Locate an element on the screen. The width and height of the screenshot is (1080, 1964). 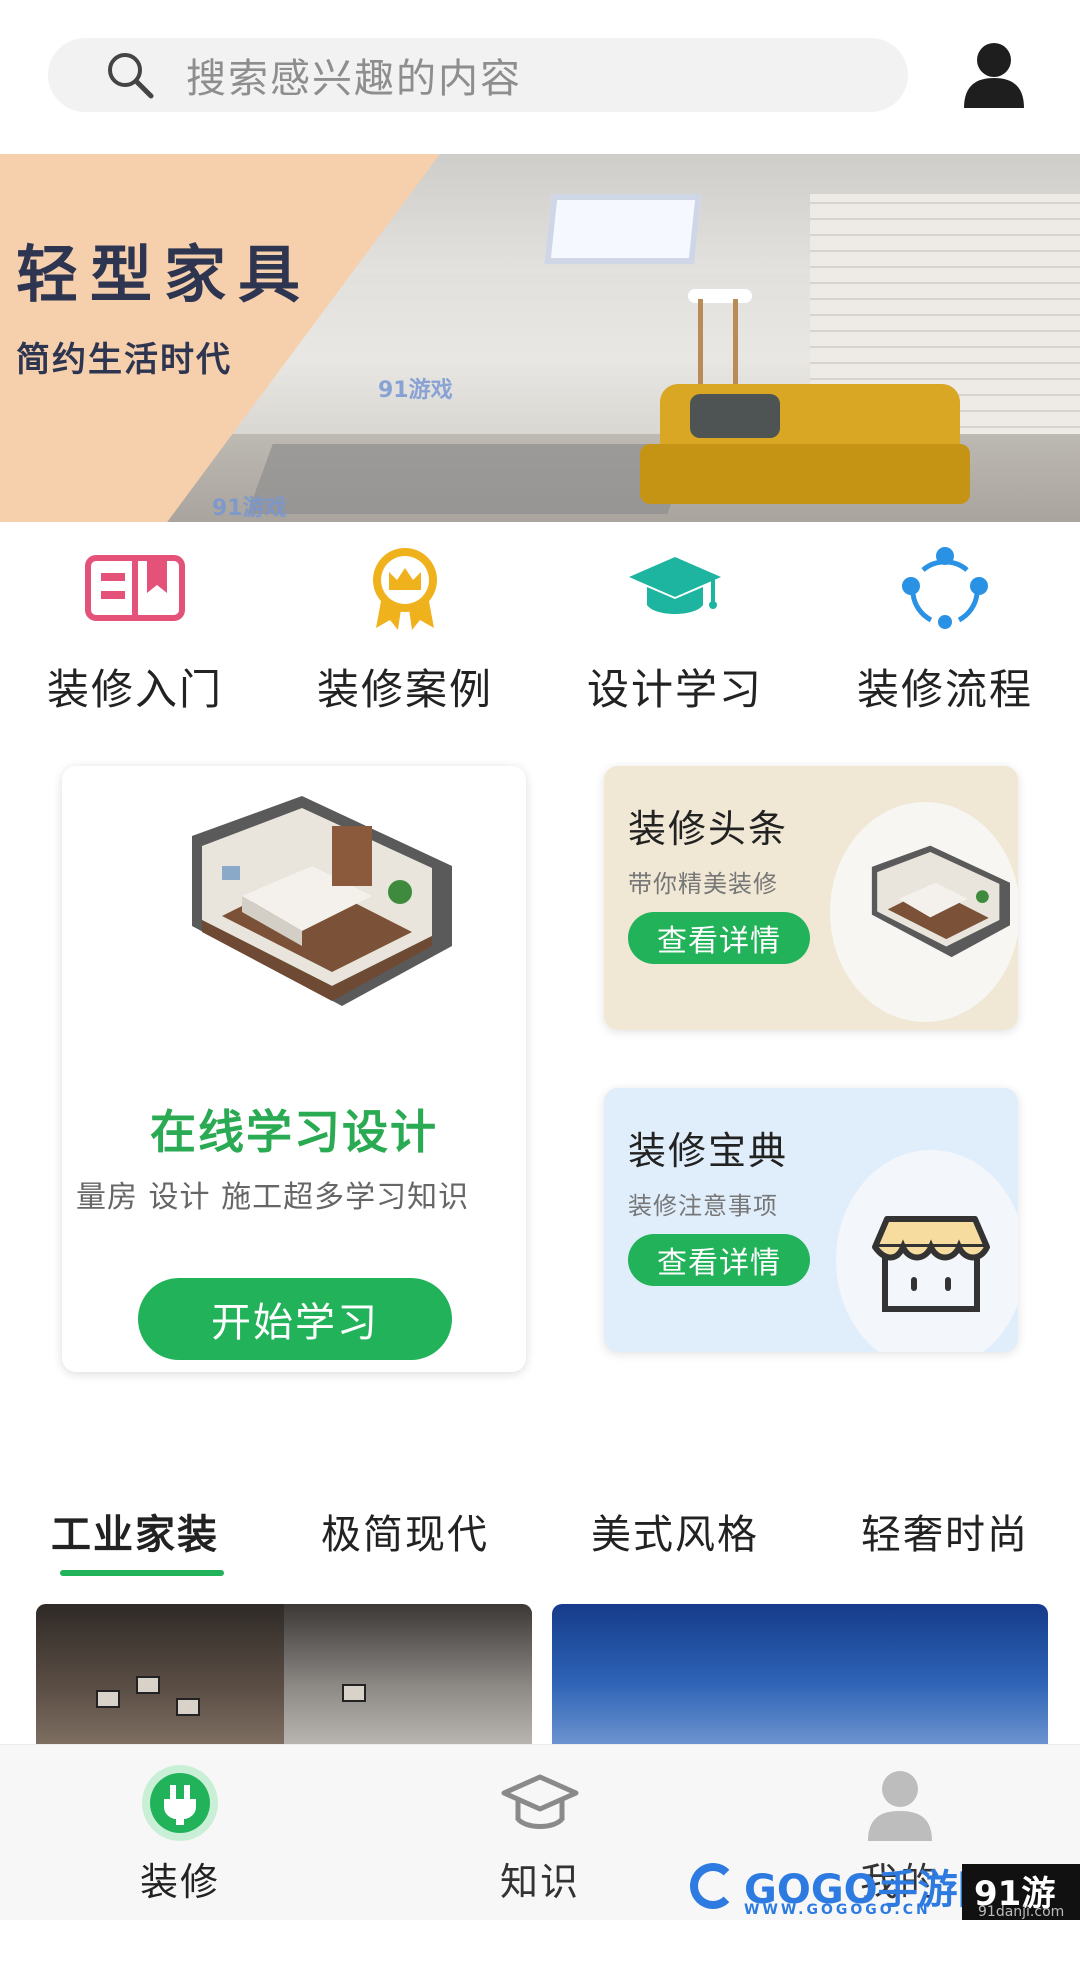
quick-nav-item-process: 装修流程 is located at coordinates (945, 635).